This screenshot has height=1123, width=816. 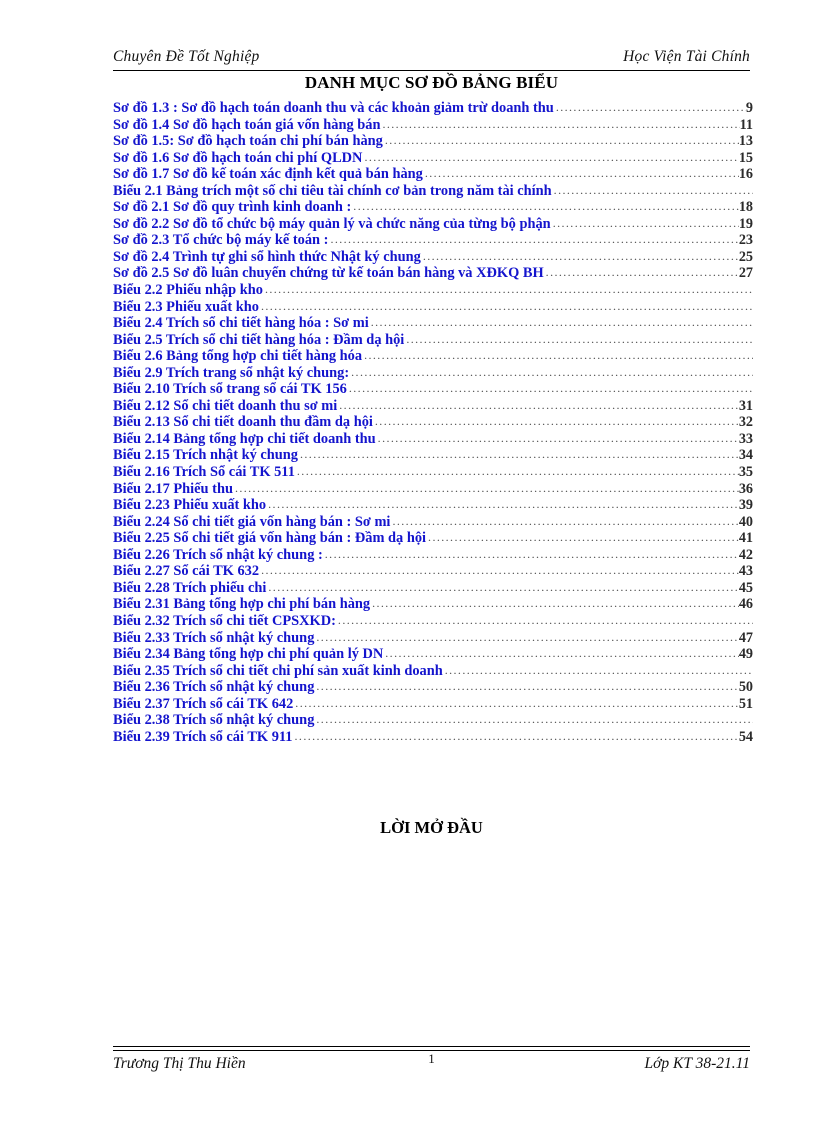 I want to click on toc-entry: Biểu 2.2 Phiếu nhập kho, so click(x=433, y=290).